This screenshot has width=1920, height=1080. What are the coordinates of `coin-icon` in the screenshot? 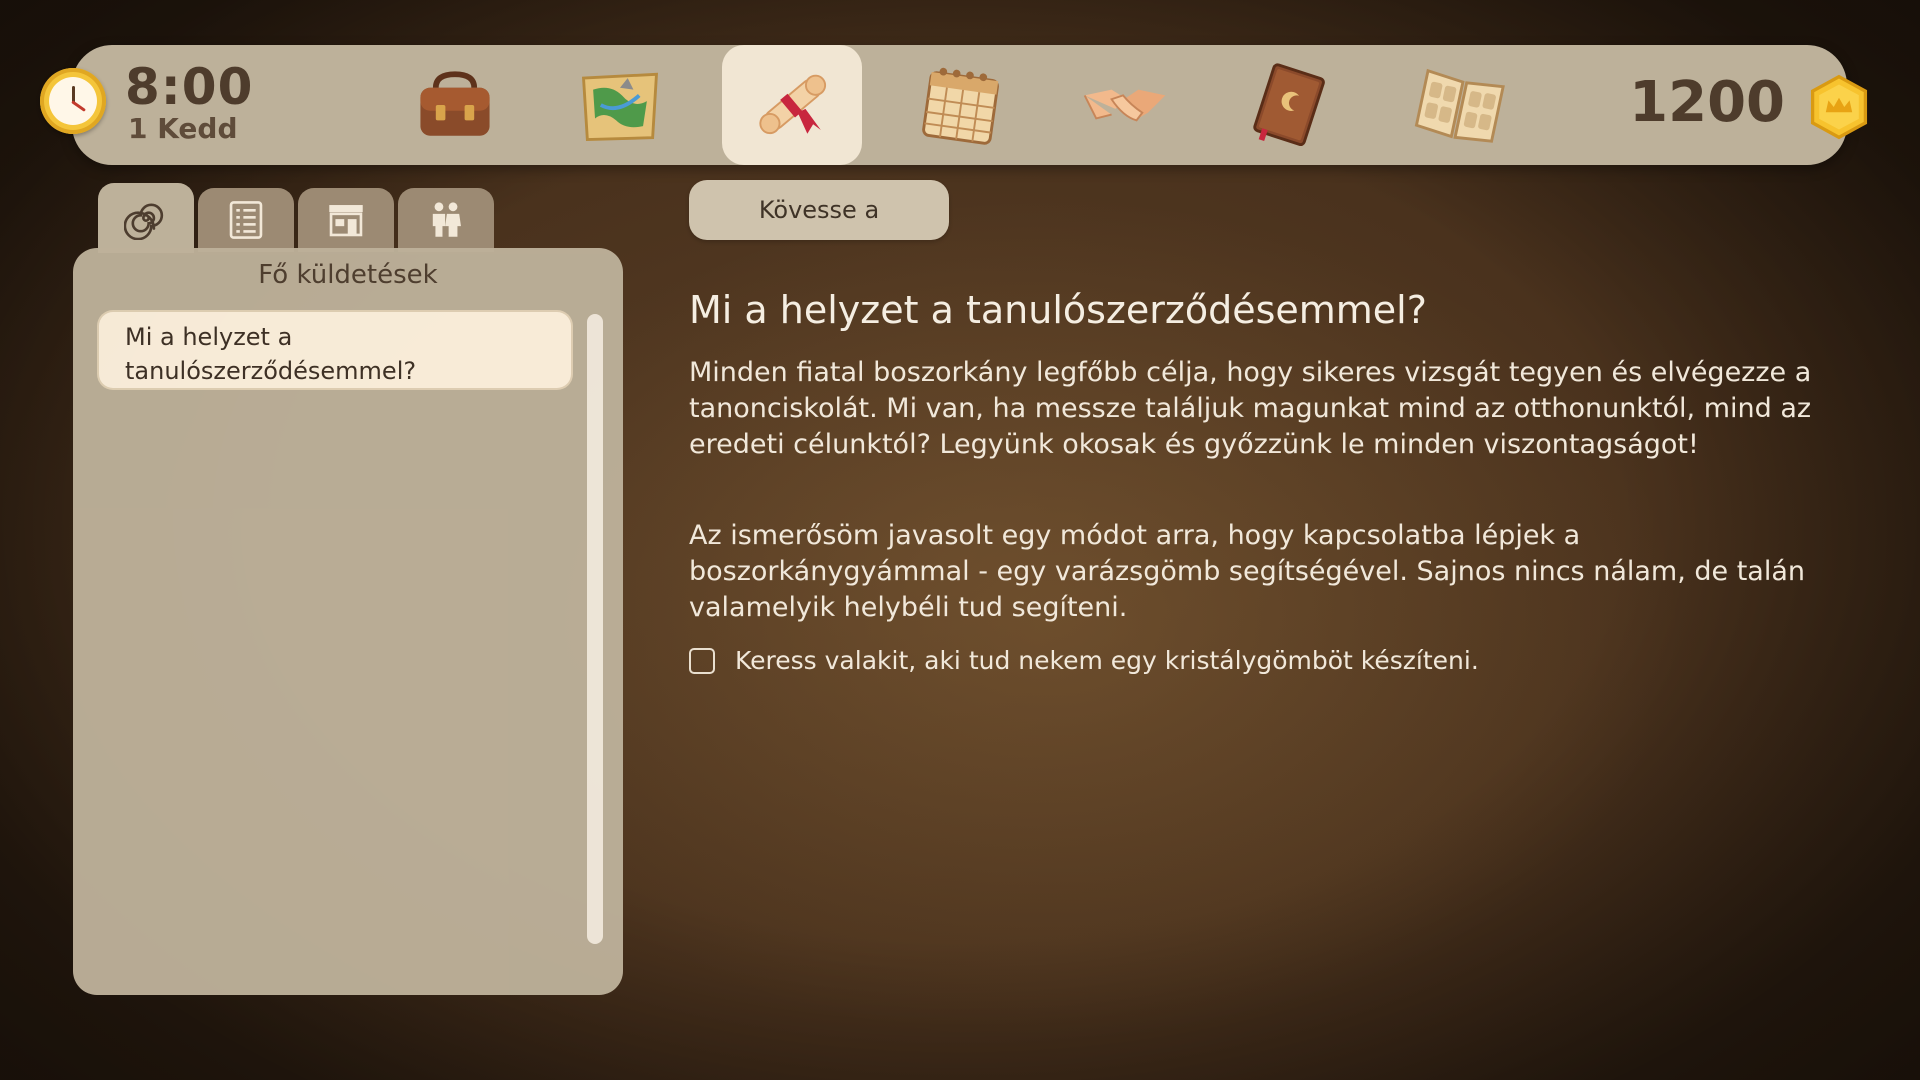 It's located at (1839, 107).